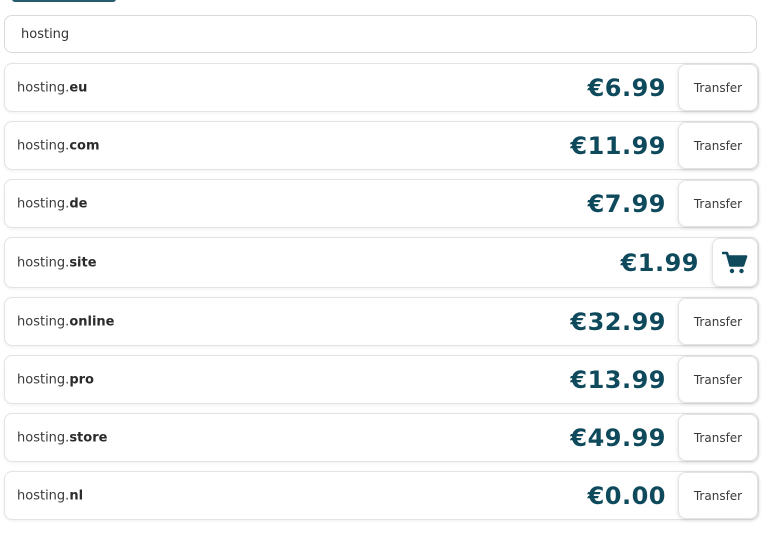 This screenshot has width=769, height=546. I want to click on domain-tld: online, so click(92, 321).